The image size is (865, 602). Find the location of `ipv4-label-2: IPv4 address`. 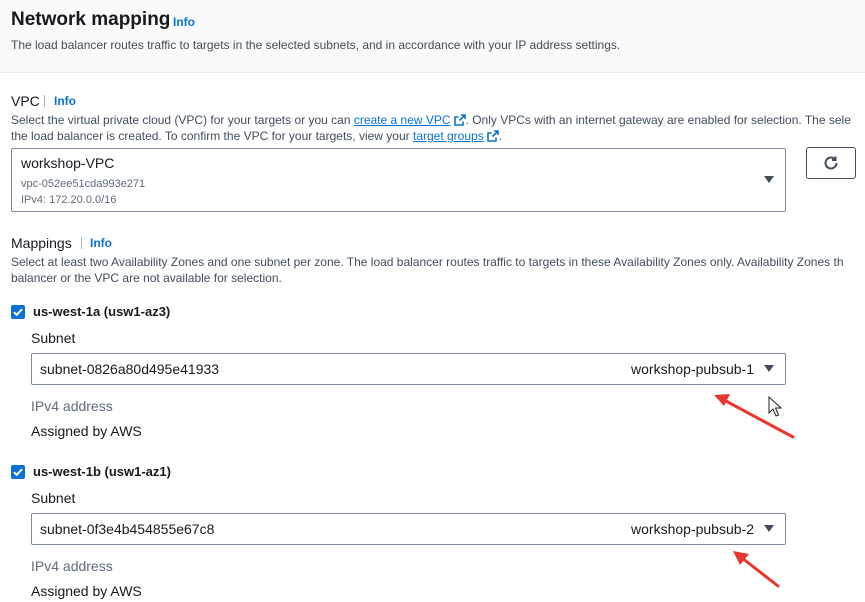

ipv4-label-2: IPv4 address is located at coordinates (72, 566).